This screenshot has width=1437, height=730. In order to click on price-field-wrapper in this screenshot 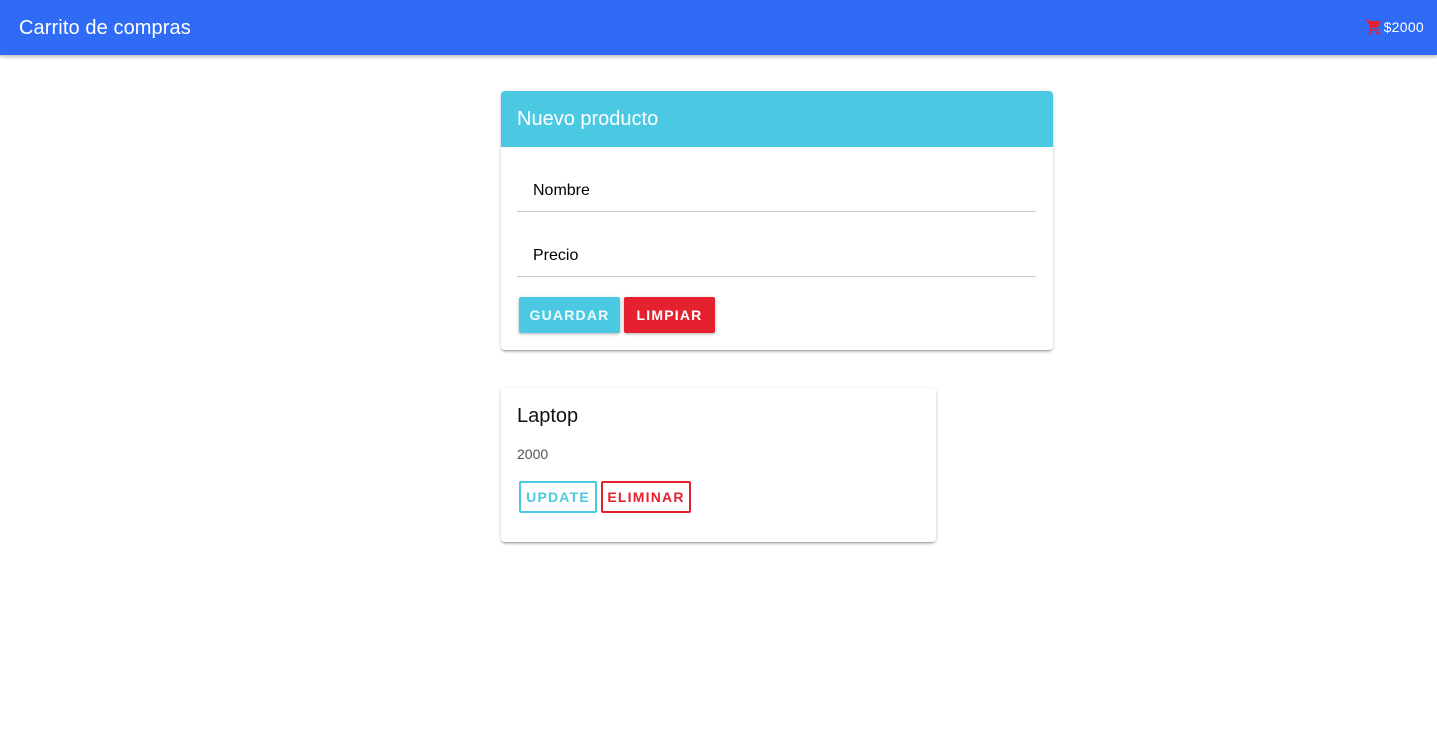, I will do `click(776, 256)`.